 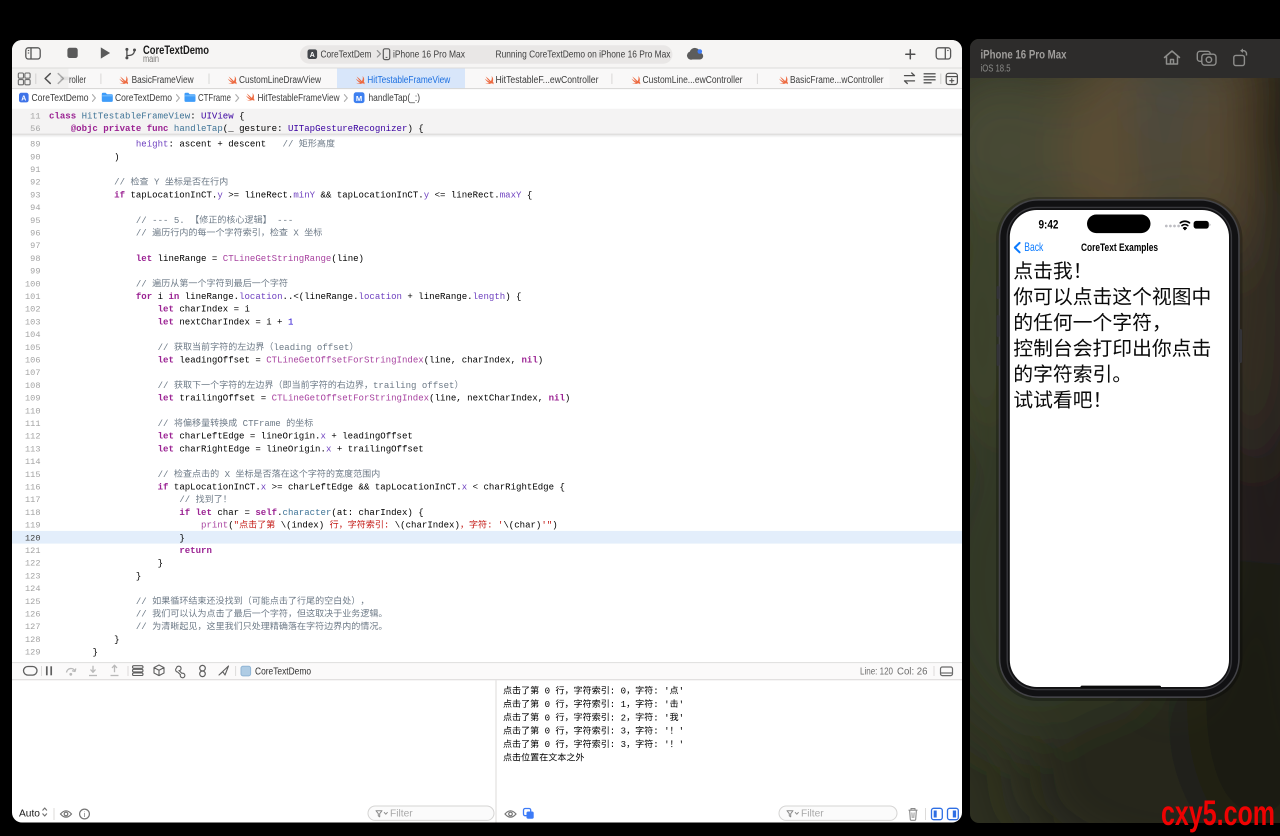 What do you see at coordinates (1033, 247) in the screenshot?
I see `svg-text: Back` at bounding box center [1033, 247].